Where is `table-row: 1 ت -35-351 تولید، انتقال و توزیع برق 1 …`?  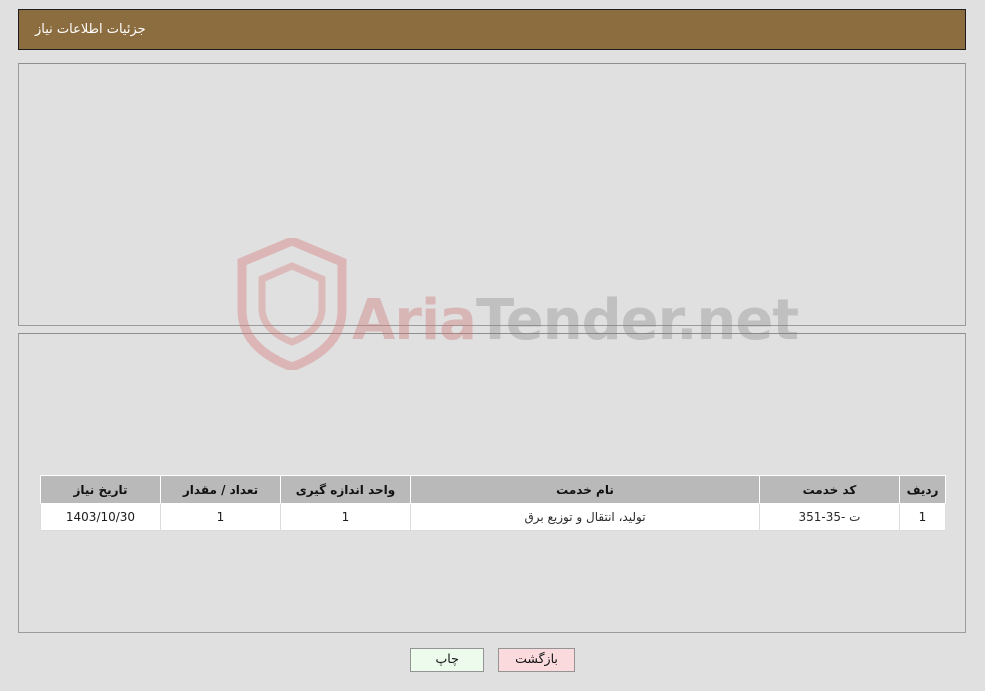 table-row: 1 ت -35-351 تولید، انتقال و توزیع برق 1 … is located at coordinates (493, 517).